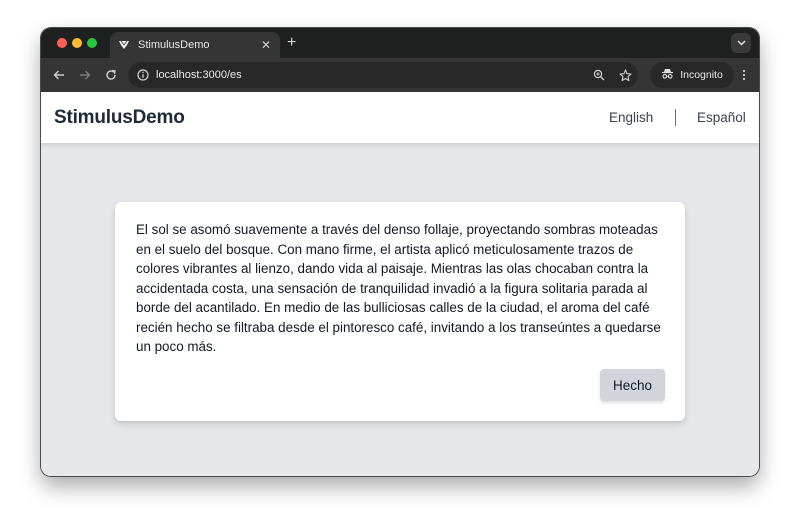 The image size is (800, 531). What do you see at coordinates (77, 43) in the screenshot?
I see `minimize-window-button` at bounding box center [77, 43].